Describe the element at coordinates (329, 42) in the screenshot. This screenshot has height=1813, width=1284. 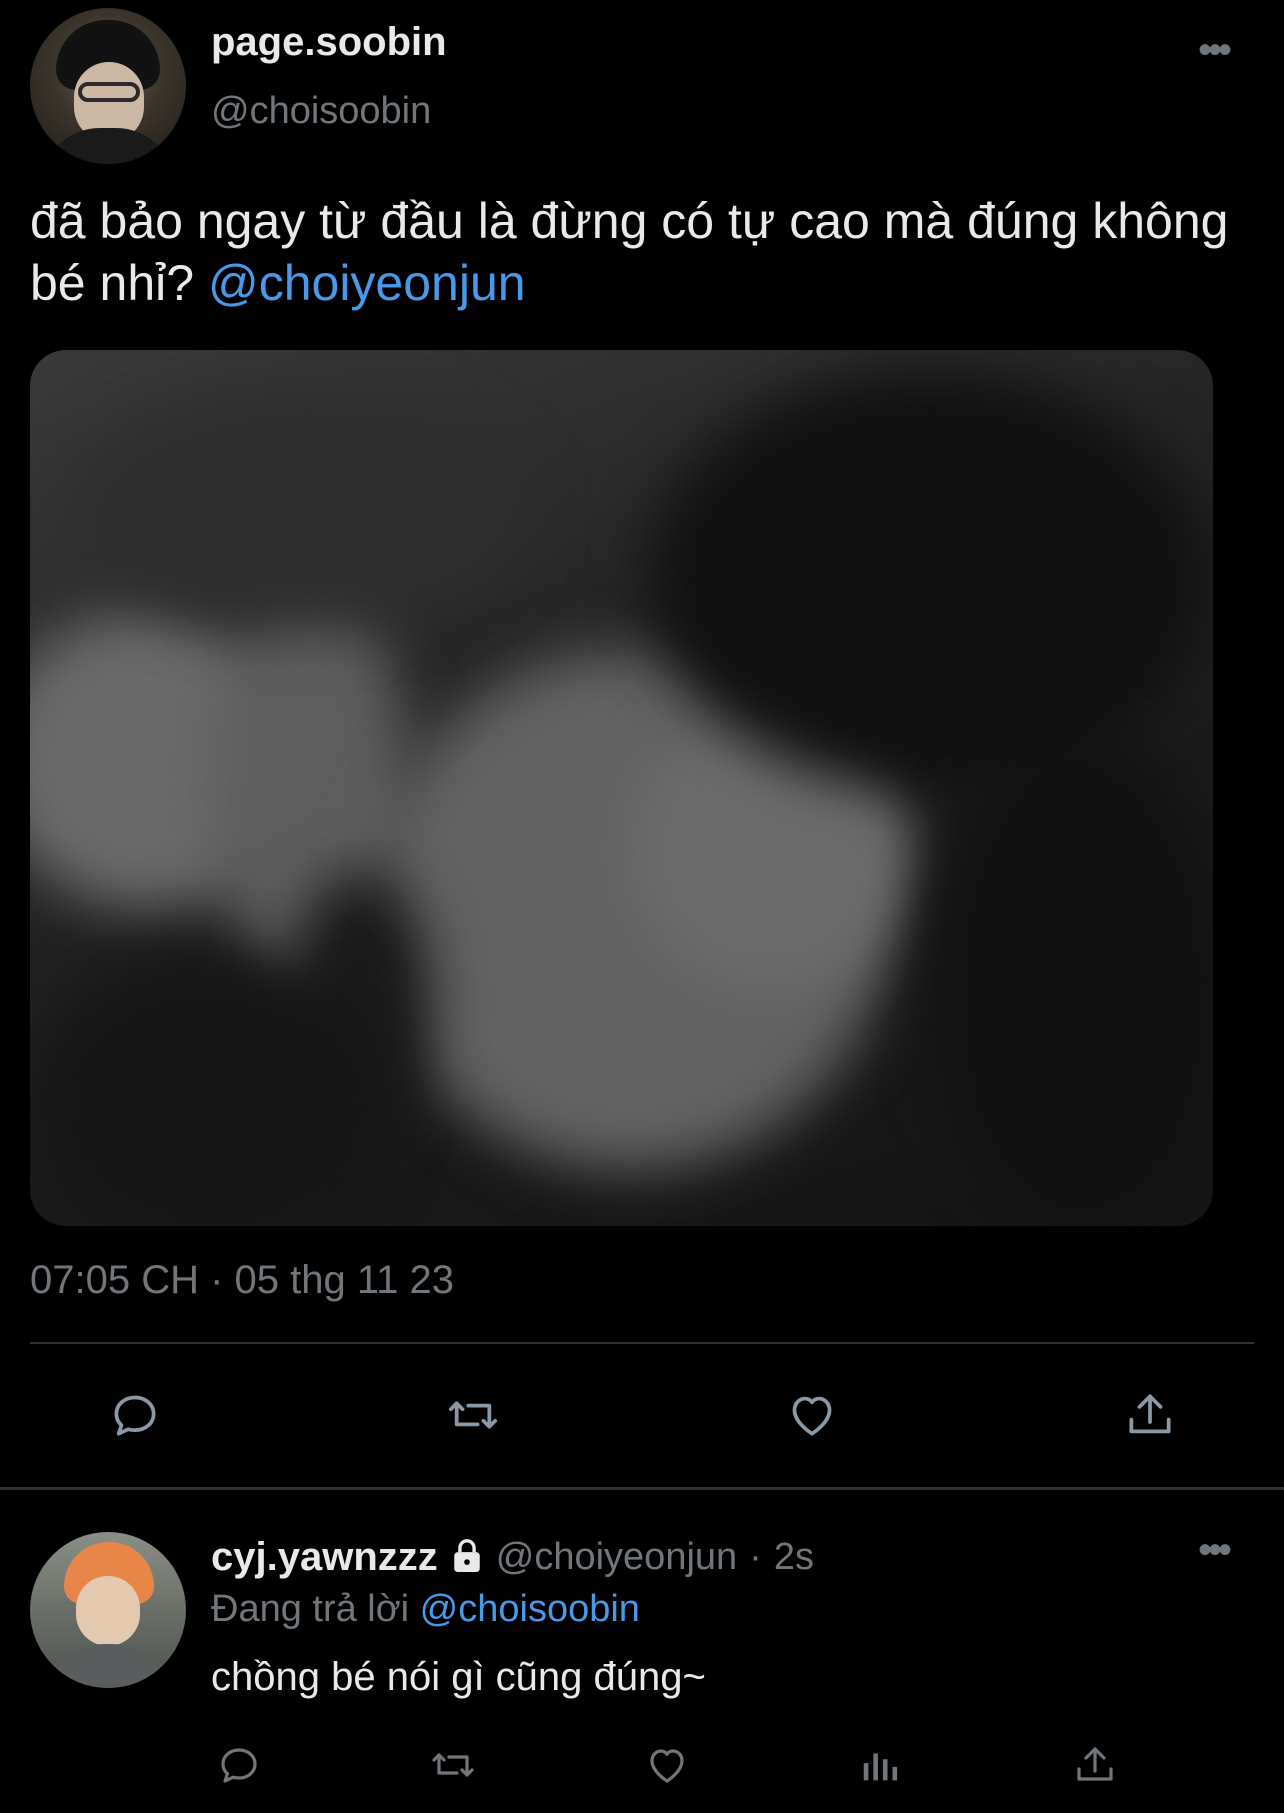
I see `author-display-name: page.soobin` at that location.